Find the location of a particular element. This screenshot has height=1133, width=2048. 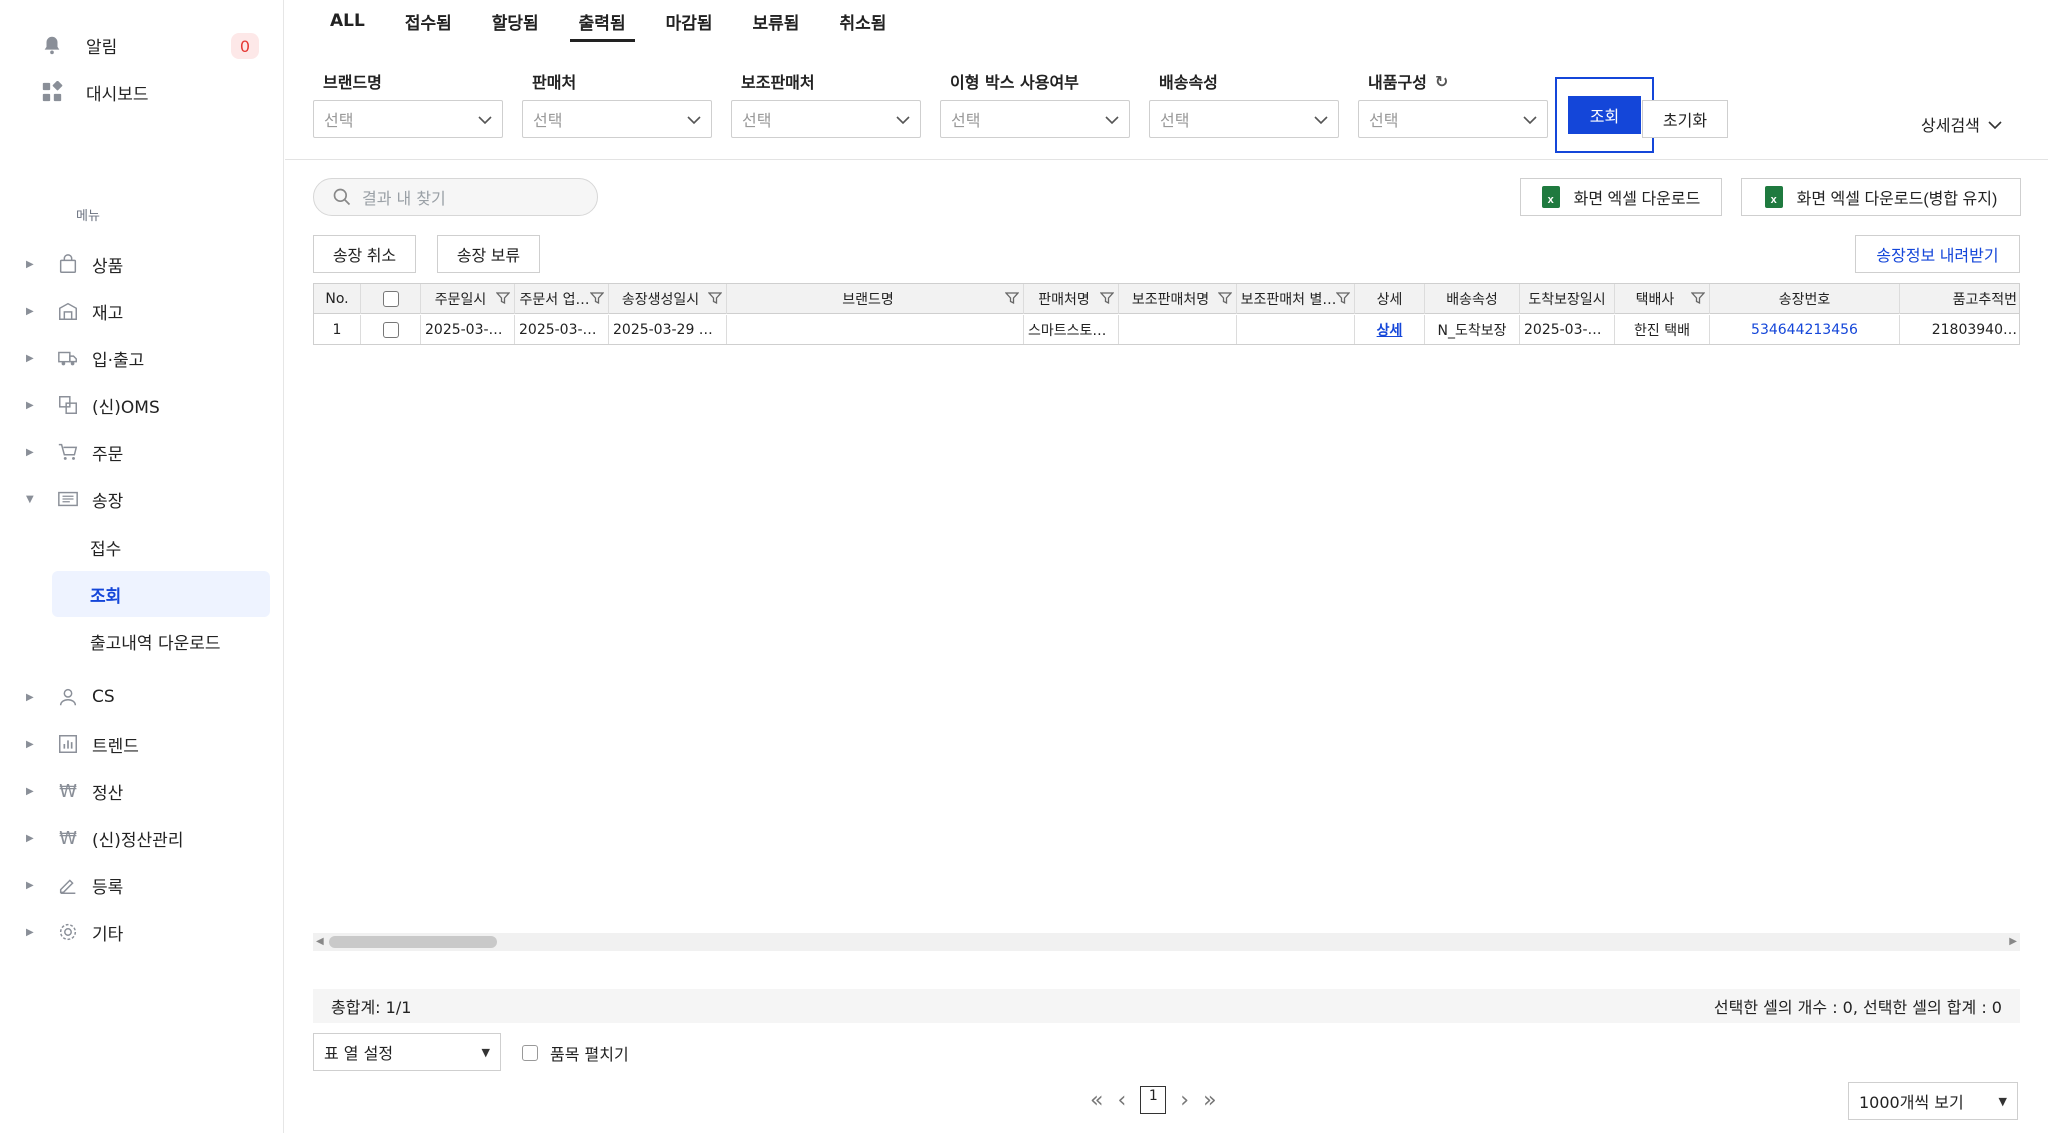

last-page-icon: » is located at coordinates (1209, 1100).